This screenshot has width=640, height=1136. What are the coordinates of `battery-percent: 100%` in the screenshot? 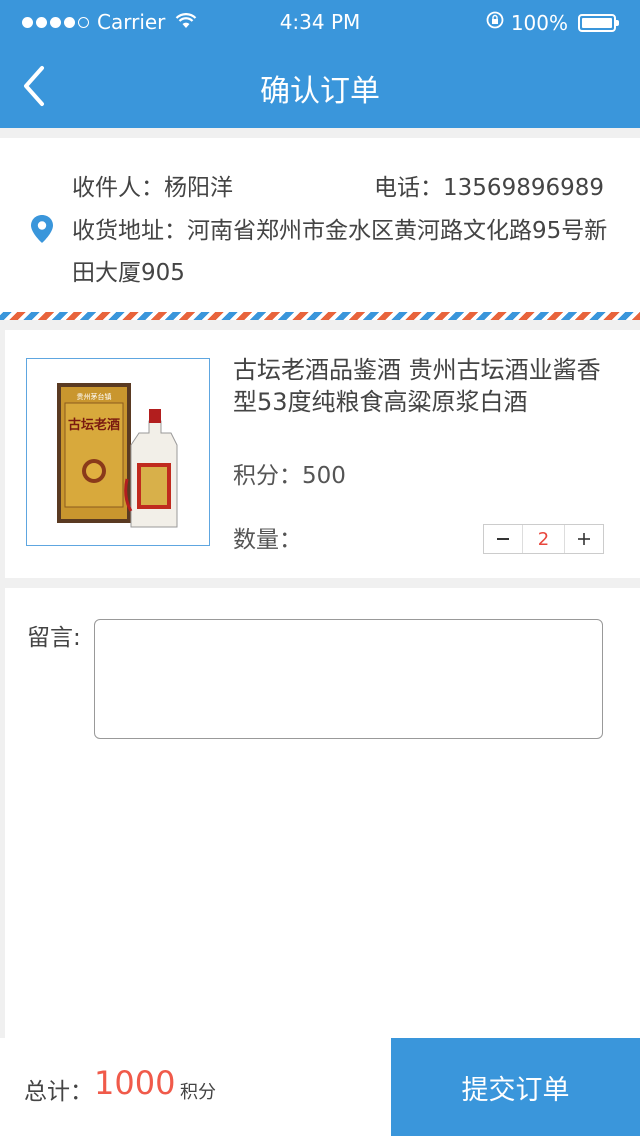 It's located at (539, 22).